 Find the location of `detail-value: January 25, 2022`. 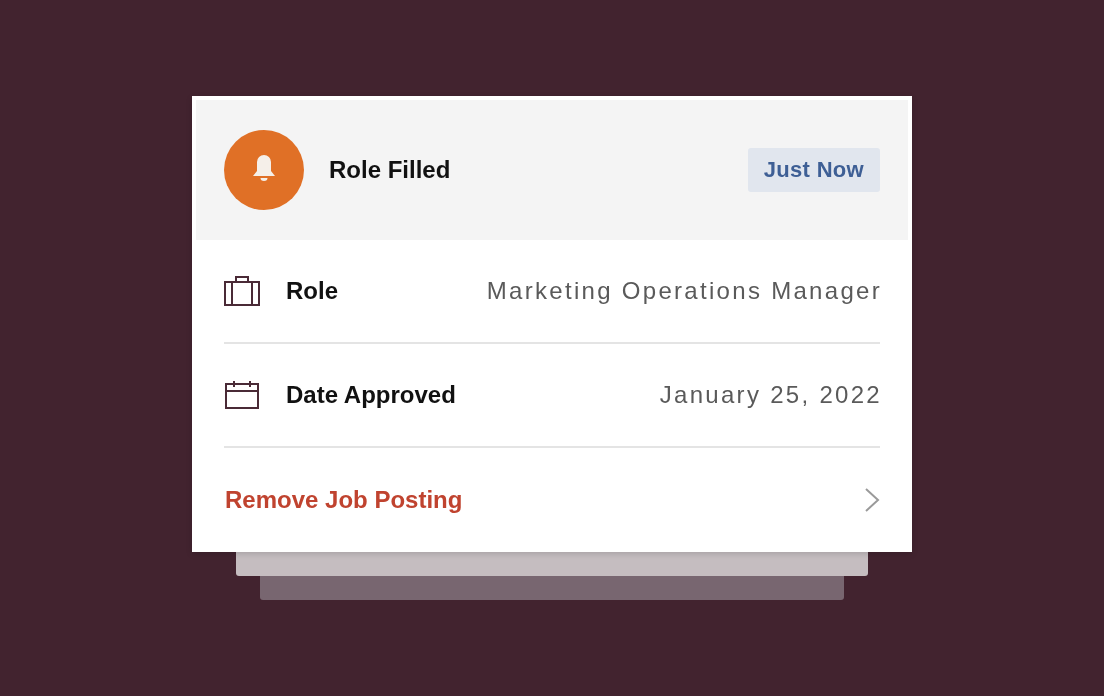

detail-value: January 25, 2022 is located at coordinates (770, 395).